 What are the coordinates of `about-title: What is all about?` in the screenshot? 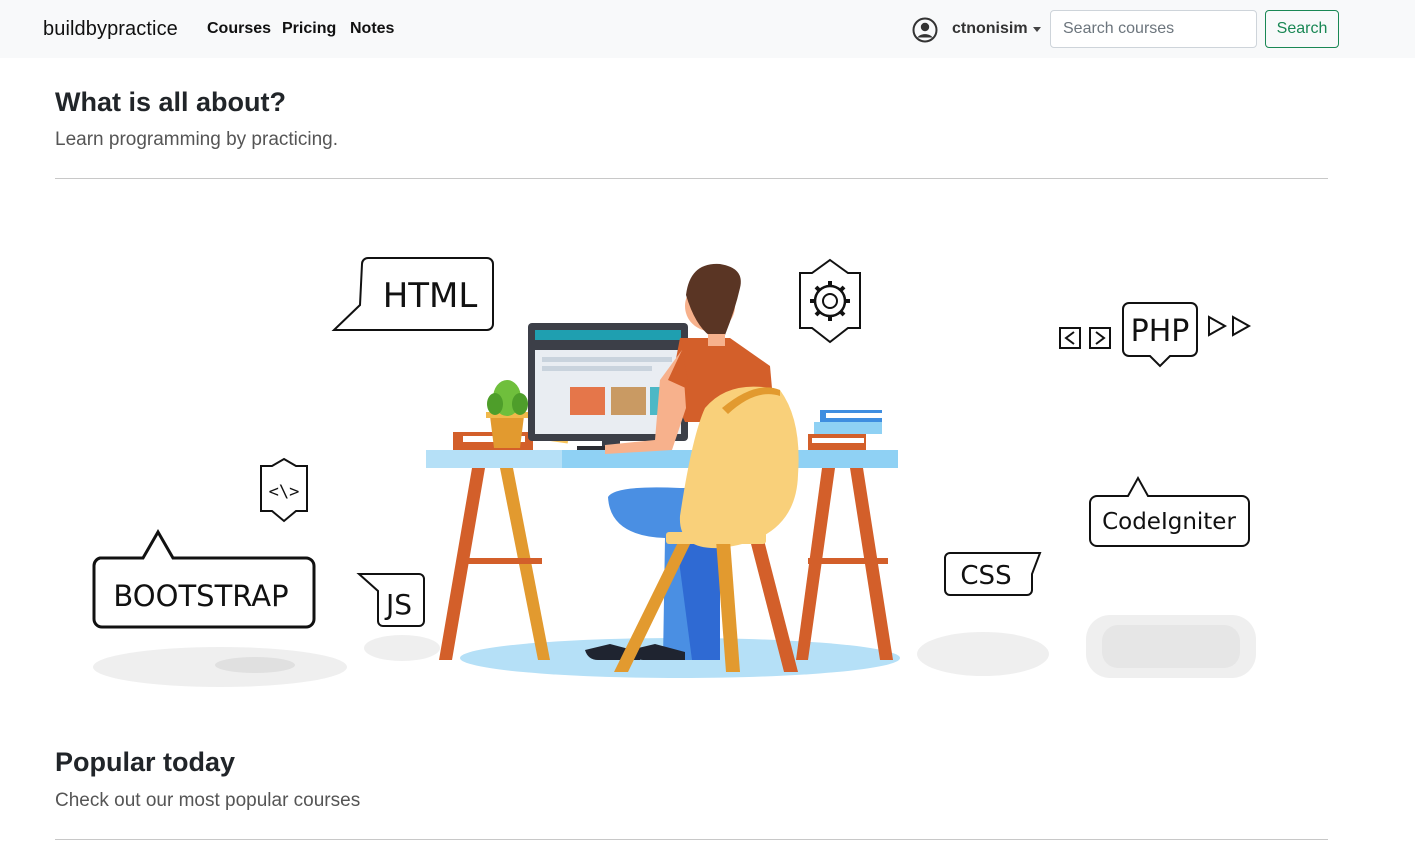 It's located at (171, 102).